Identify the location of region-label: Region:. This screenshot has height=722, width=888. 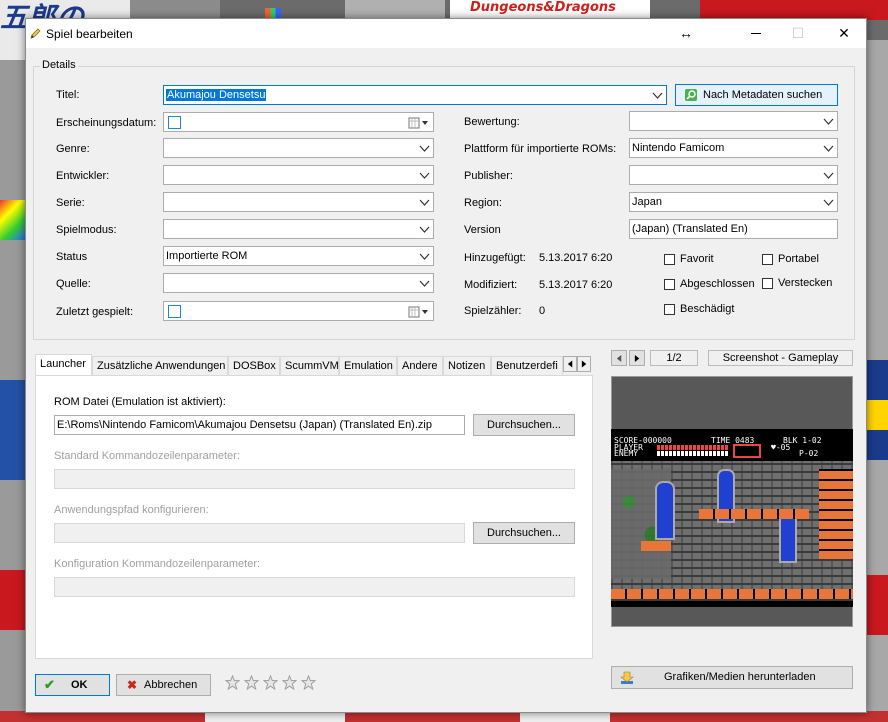
(483, 203).